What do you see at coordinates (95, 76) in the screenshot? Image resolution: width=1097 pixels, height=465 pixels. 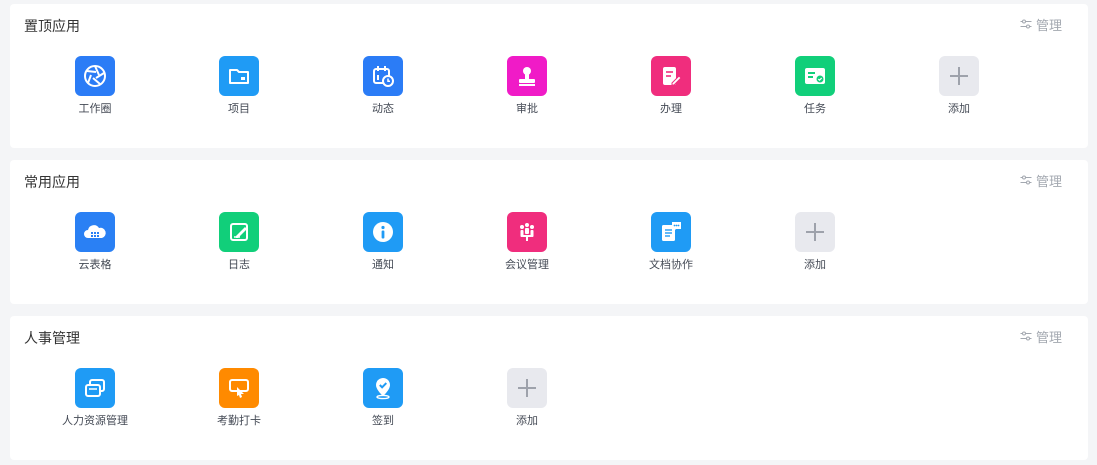 I see `aperture-icon` at bounding box center [95, 76].